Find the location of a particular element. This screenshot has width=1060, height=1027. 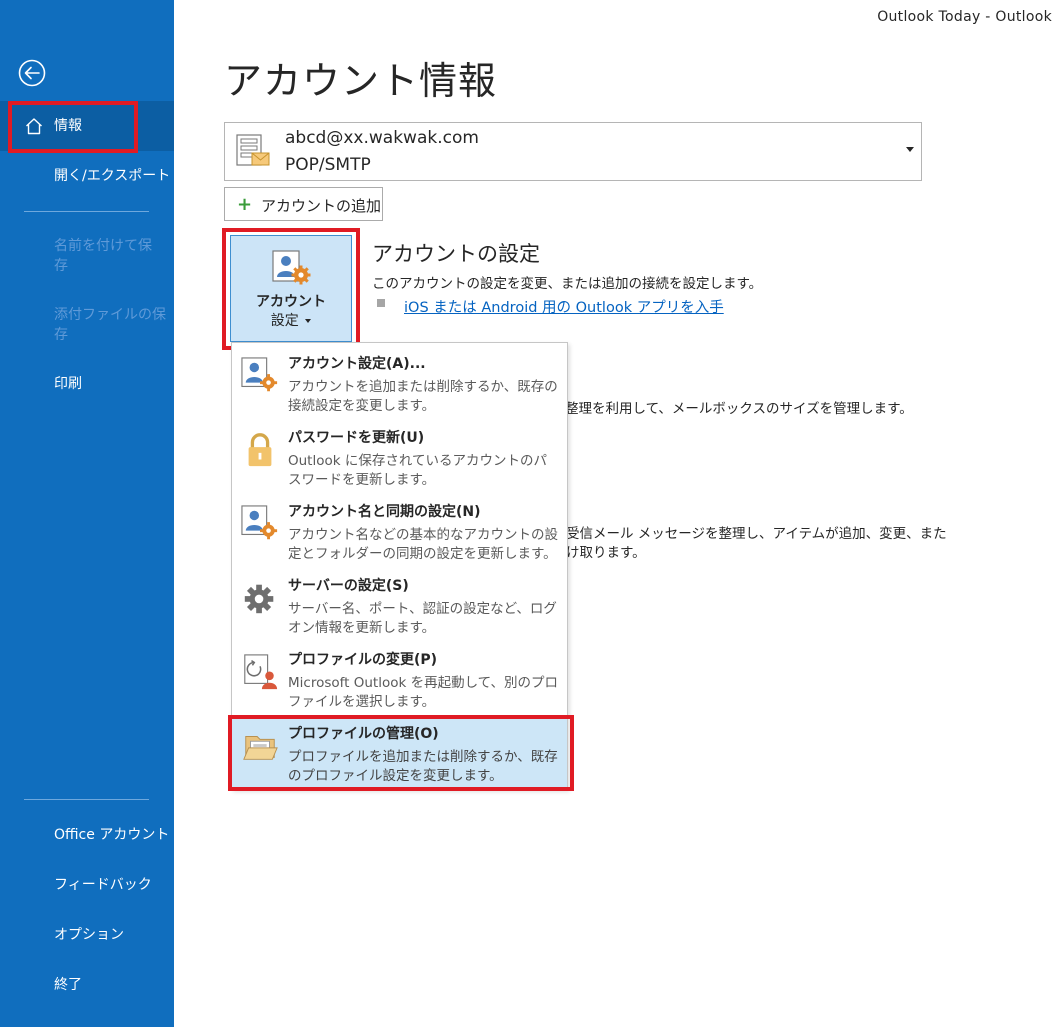

nav-save-as-line2: 存 is located at coordinates (61, 266).